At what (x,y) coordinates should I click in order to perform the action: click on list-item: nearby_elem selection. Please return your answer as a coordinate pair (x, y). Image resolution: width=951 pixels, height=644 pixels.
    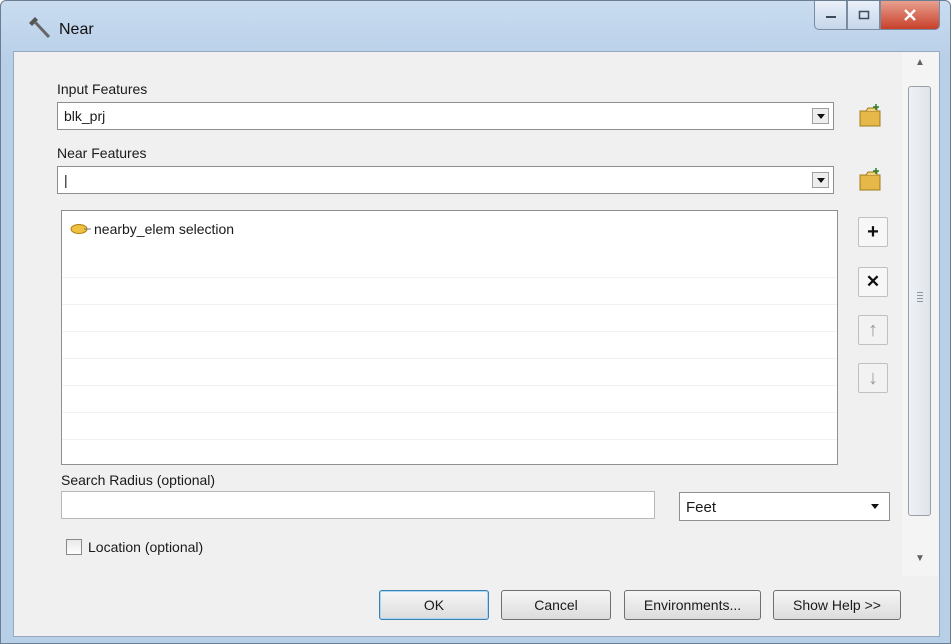
    Looking at the image, I should click on (152, 229).